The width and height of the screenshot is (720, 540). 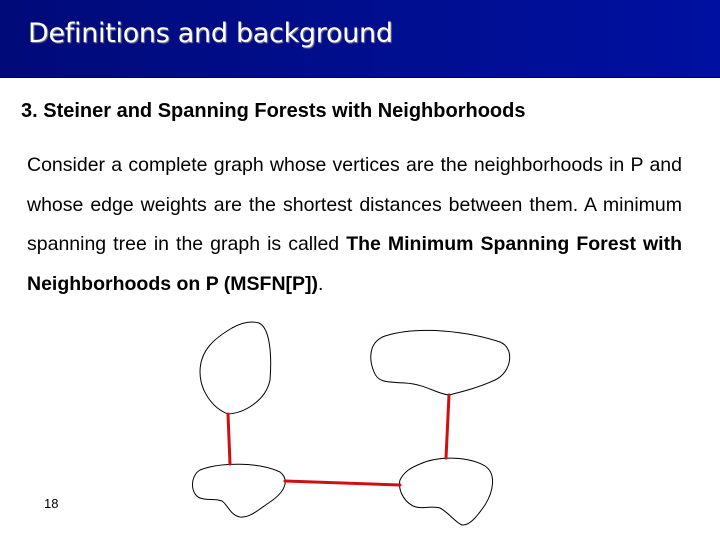 What do you see at coordinates (447, 426) in the screenshot?
I see `edge-top-right-to-bottom-right` at bounding box center [447, 426].